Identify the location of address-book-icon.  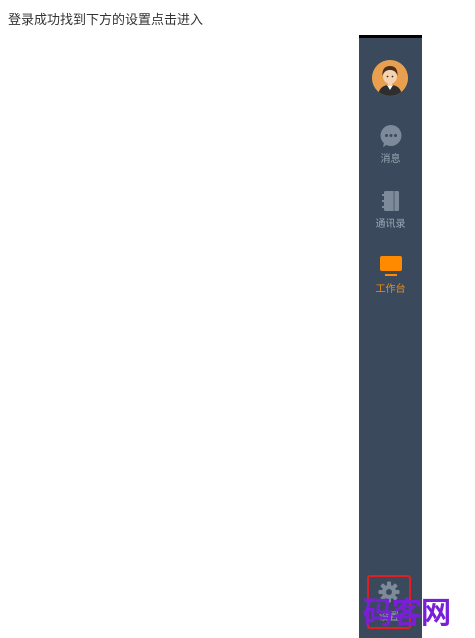
(391, 201).